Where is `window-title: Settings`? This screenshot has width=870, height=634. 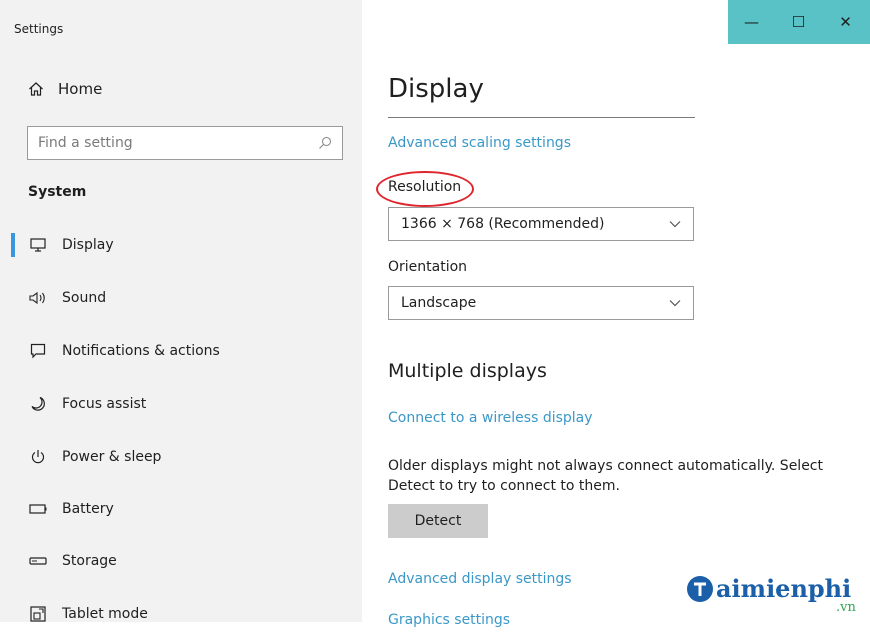 window-title: Settings is located at coordinates (39, 29).